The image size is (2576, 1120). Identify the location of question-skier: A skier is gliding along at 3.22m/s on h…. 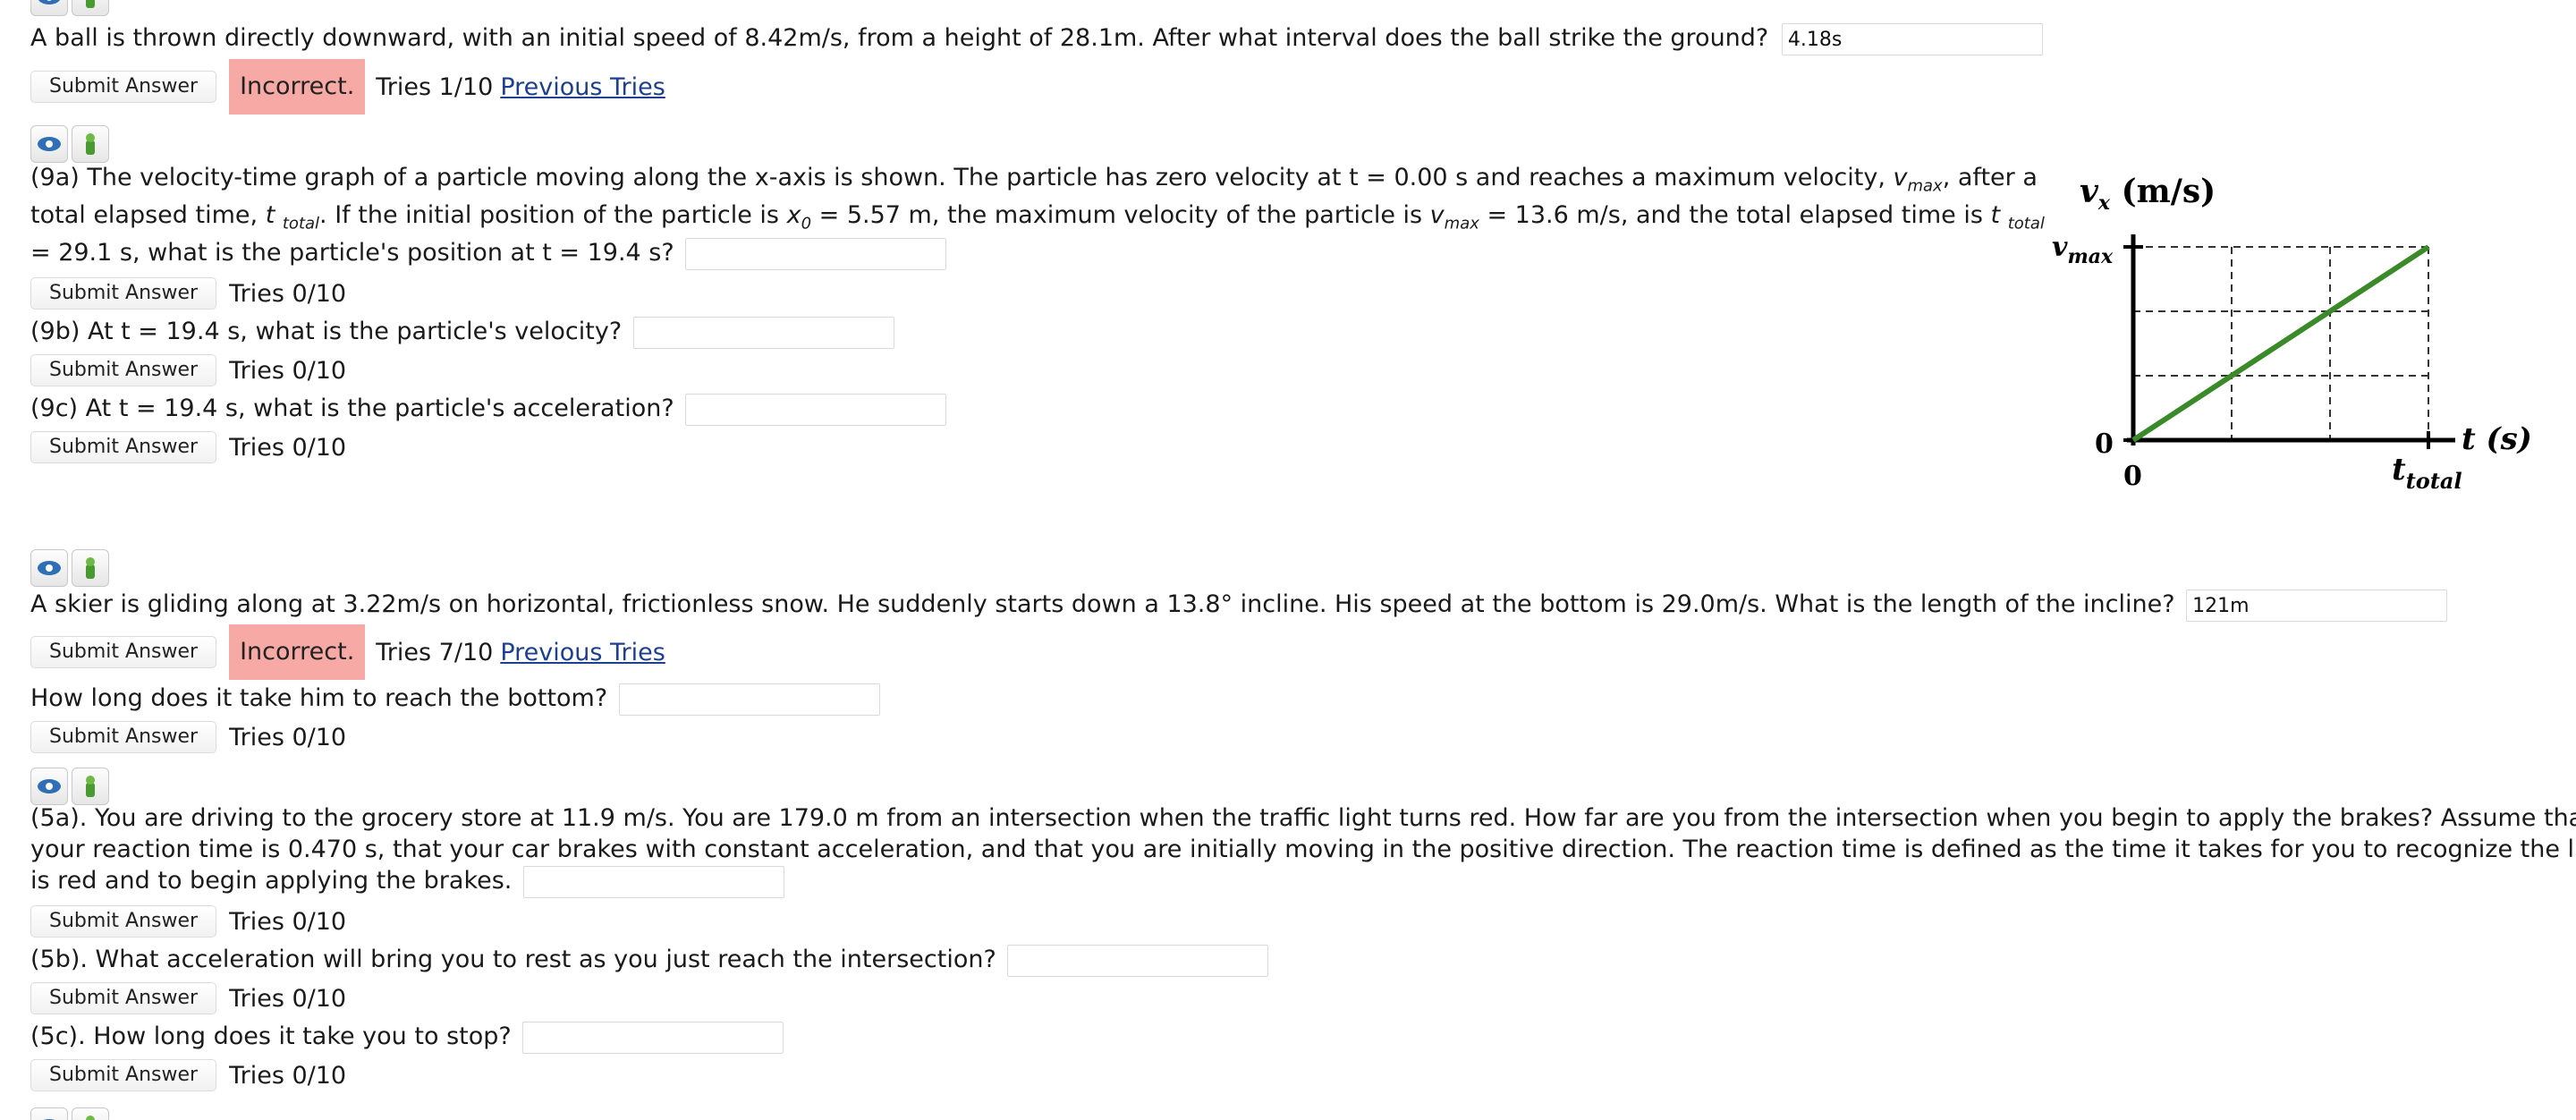
(1239, 605).